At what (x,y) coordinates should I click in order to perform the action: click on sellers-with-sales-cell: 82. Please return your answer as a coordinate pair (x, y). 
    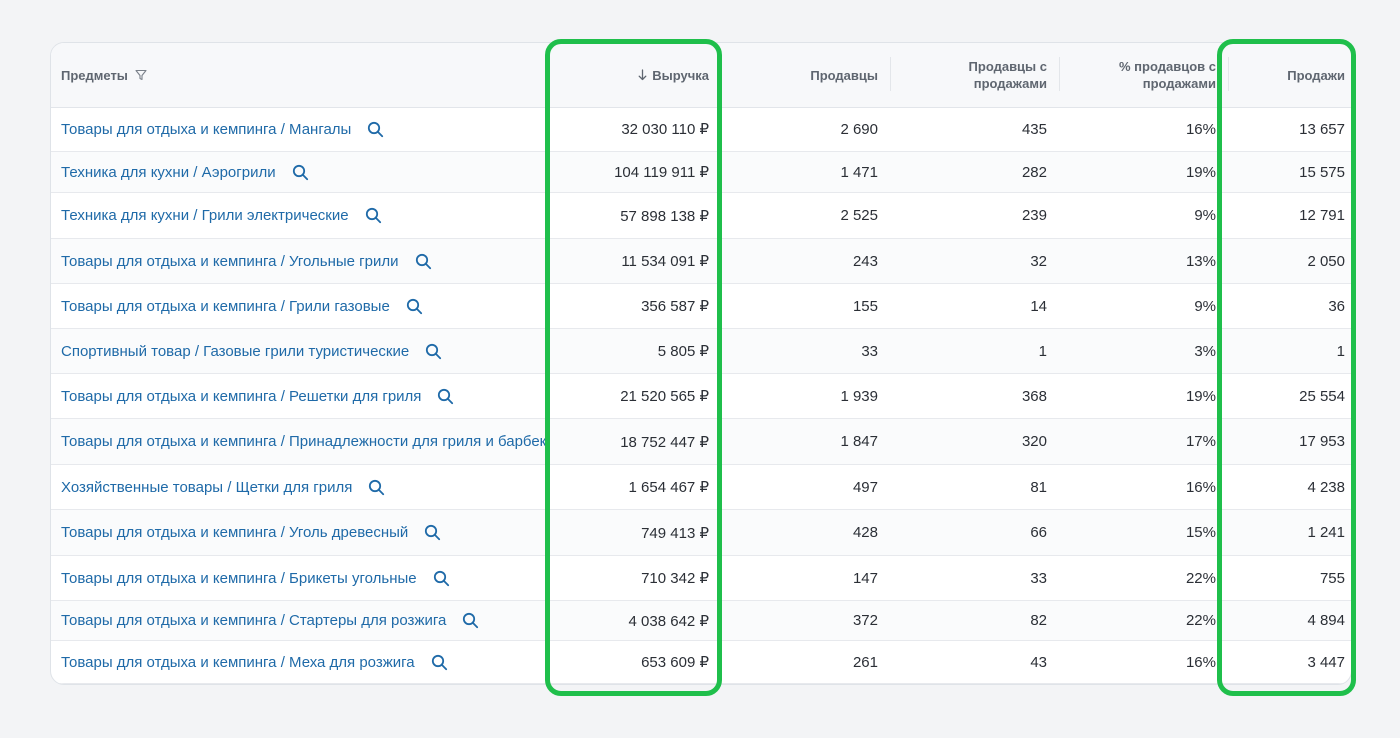
    Looking at the image, I should click on (1038, 620).